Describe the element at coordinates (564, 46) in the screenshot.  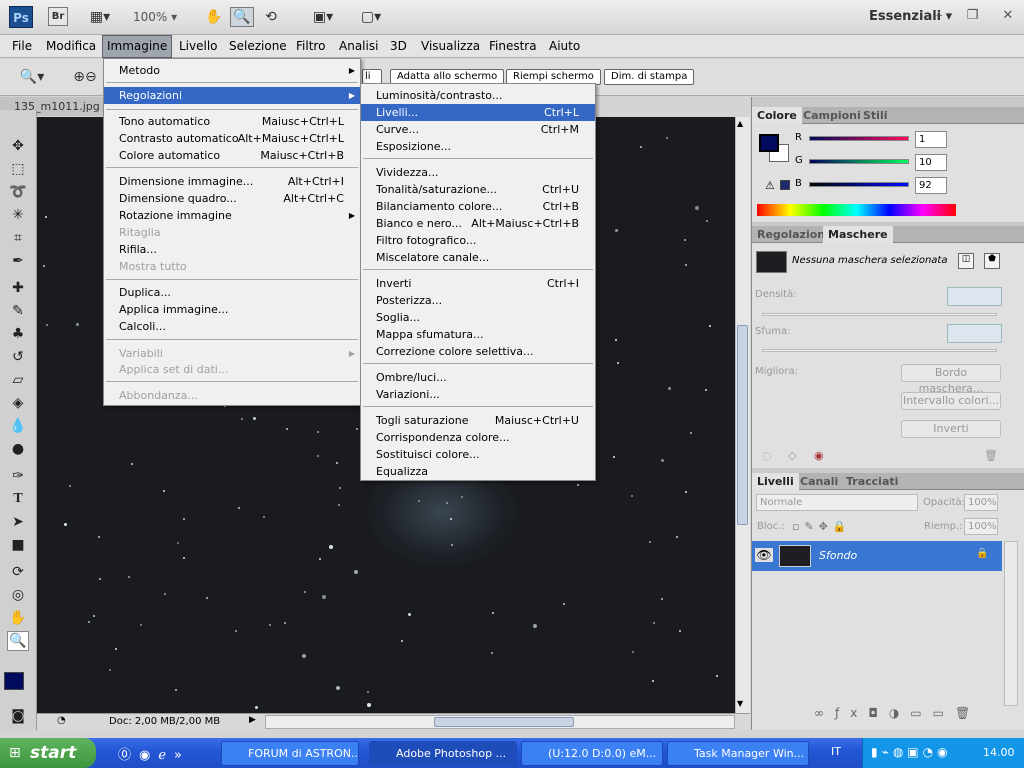
I see `menu-aiuto: Aiuto` at that location.